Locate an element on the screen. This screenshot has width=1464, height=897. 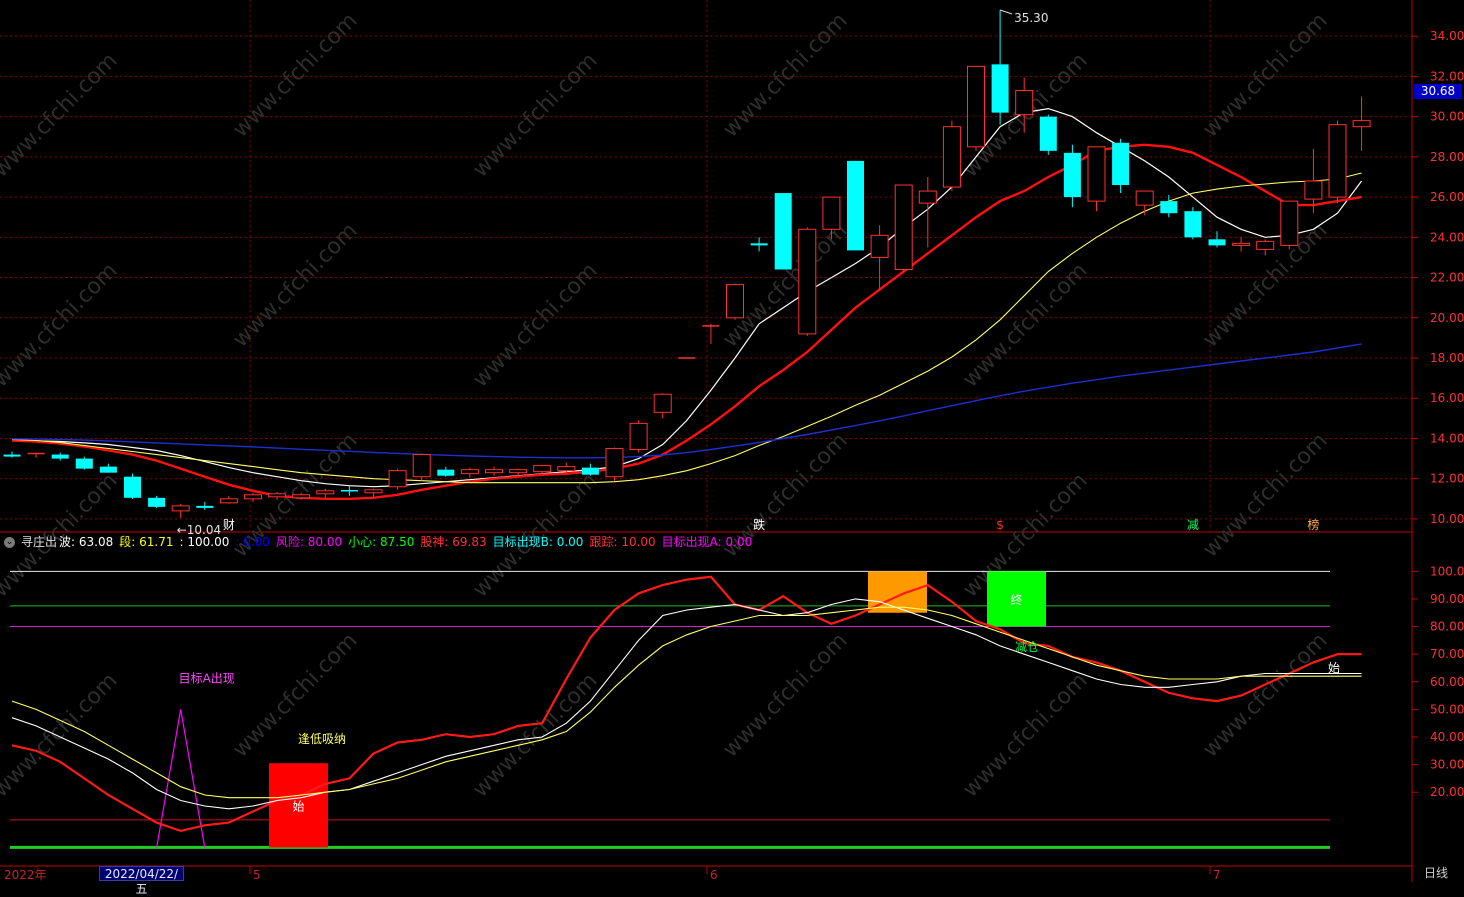
collapse-toggle-icon: ⌄ is located at coordinates (9, 542).